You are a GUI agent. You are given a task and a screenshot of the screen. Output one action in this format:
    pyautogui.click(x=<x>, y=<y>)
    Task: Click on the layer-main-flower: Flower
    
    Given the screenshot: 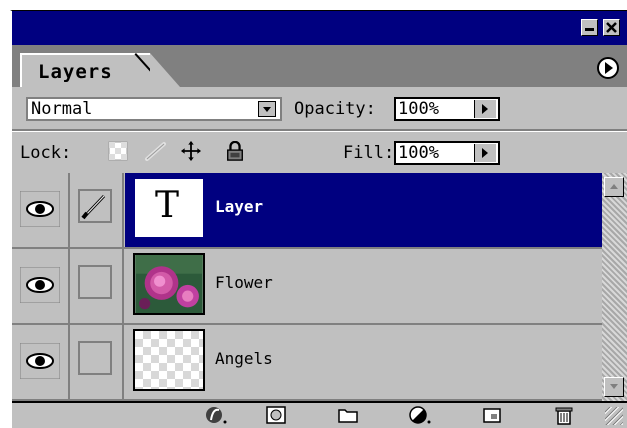 What is the action you would take?
    pyautogui.click(x=363, y=286)
    